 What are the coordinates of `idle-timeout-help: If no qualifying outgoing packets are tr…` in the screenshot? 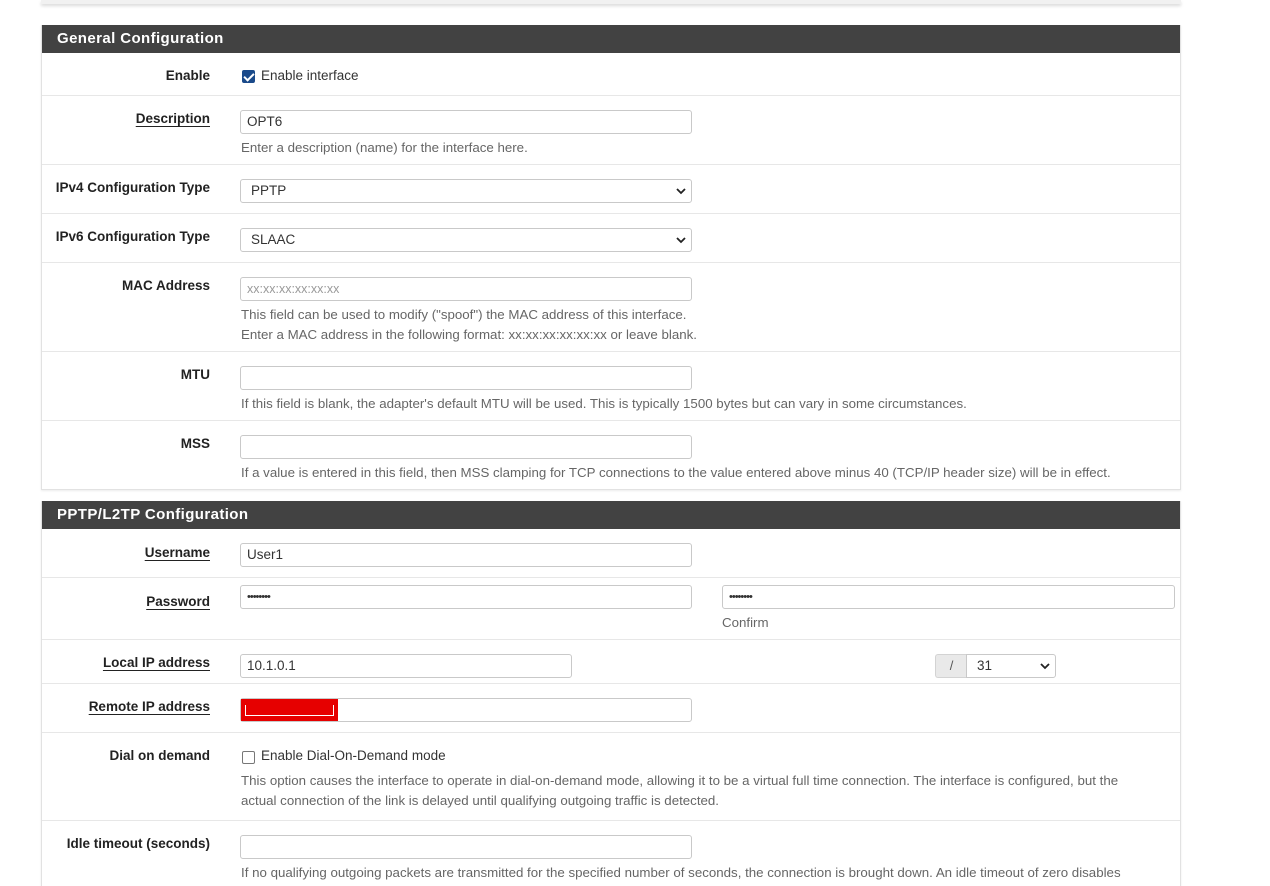 It's located at (681, 872).